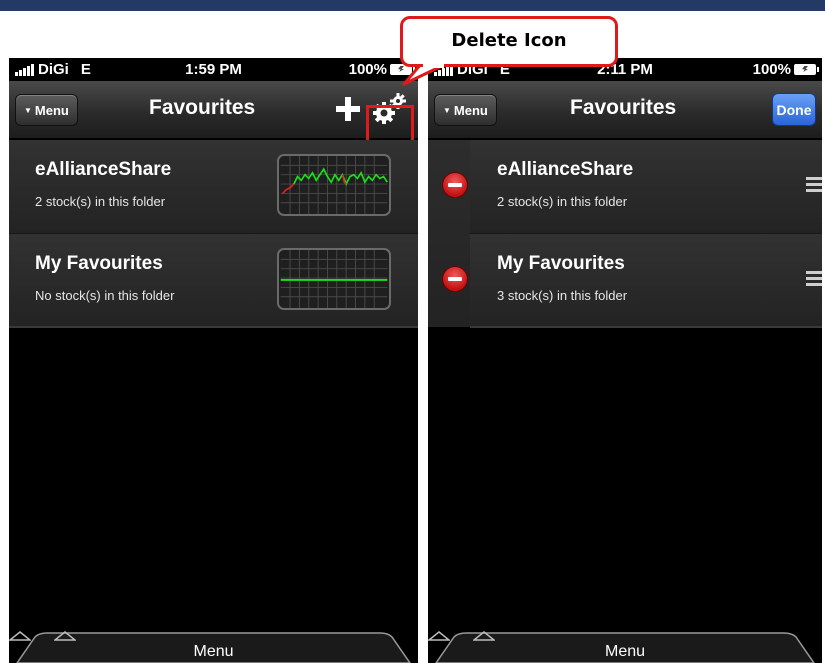 Image resolution: width=825 pixels, height=663 pixels. What do you see at coordinates (213, 280) in the screenshot?
I see `folder-row: My Favourites No stock(s) in this folder` at bounding box center [213, 280].